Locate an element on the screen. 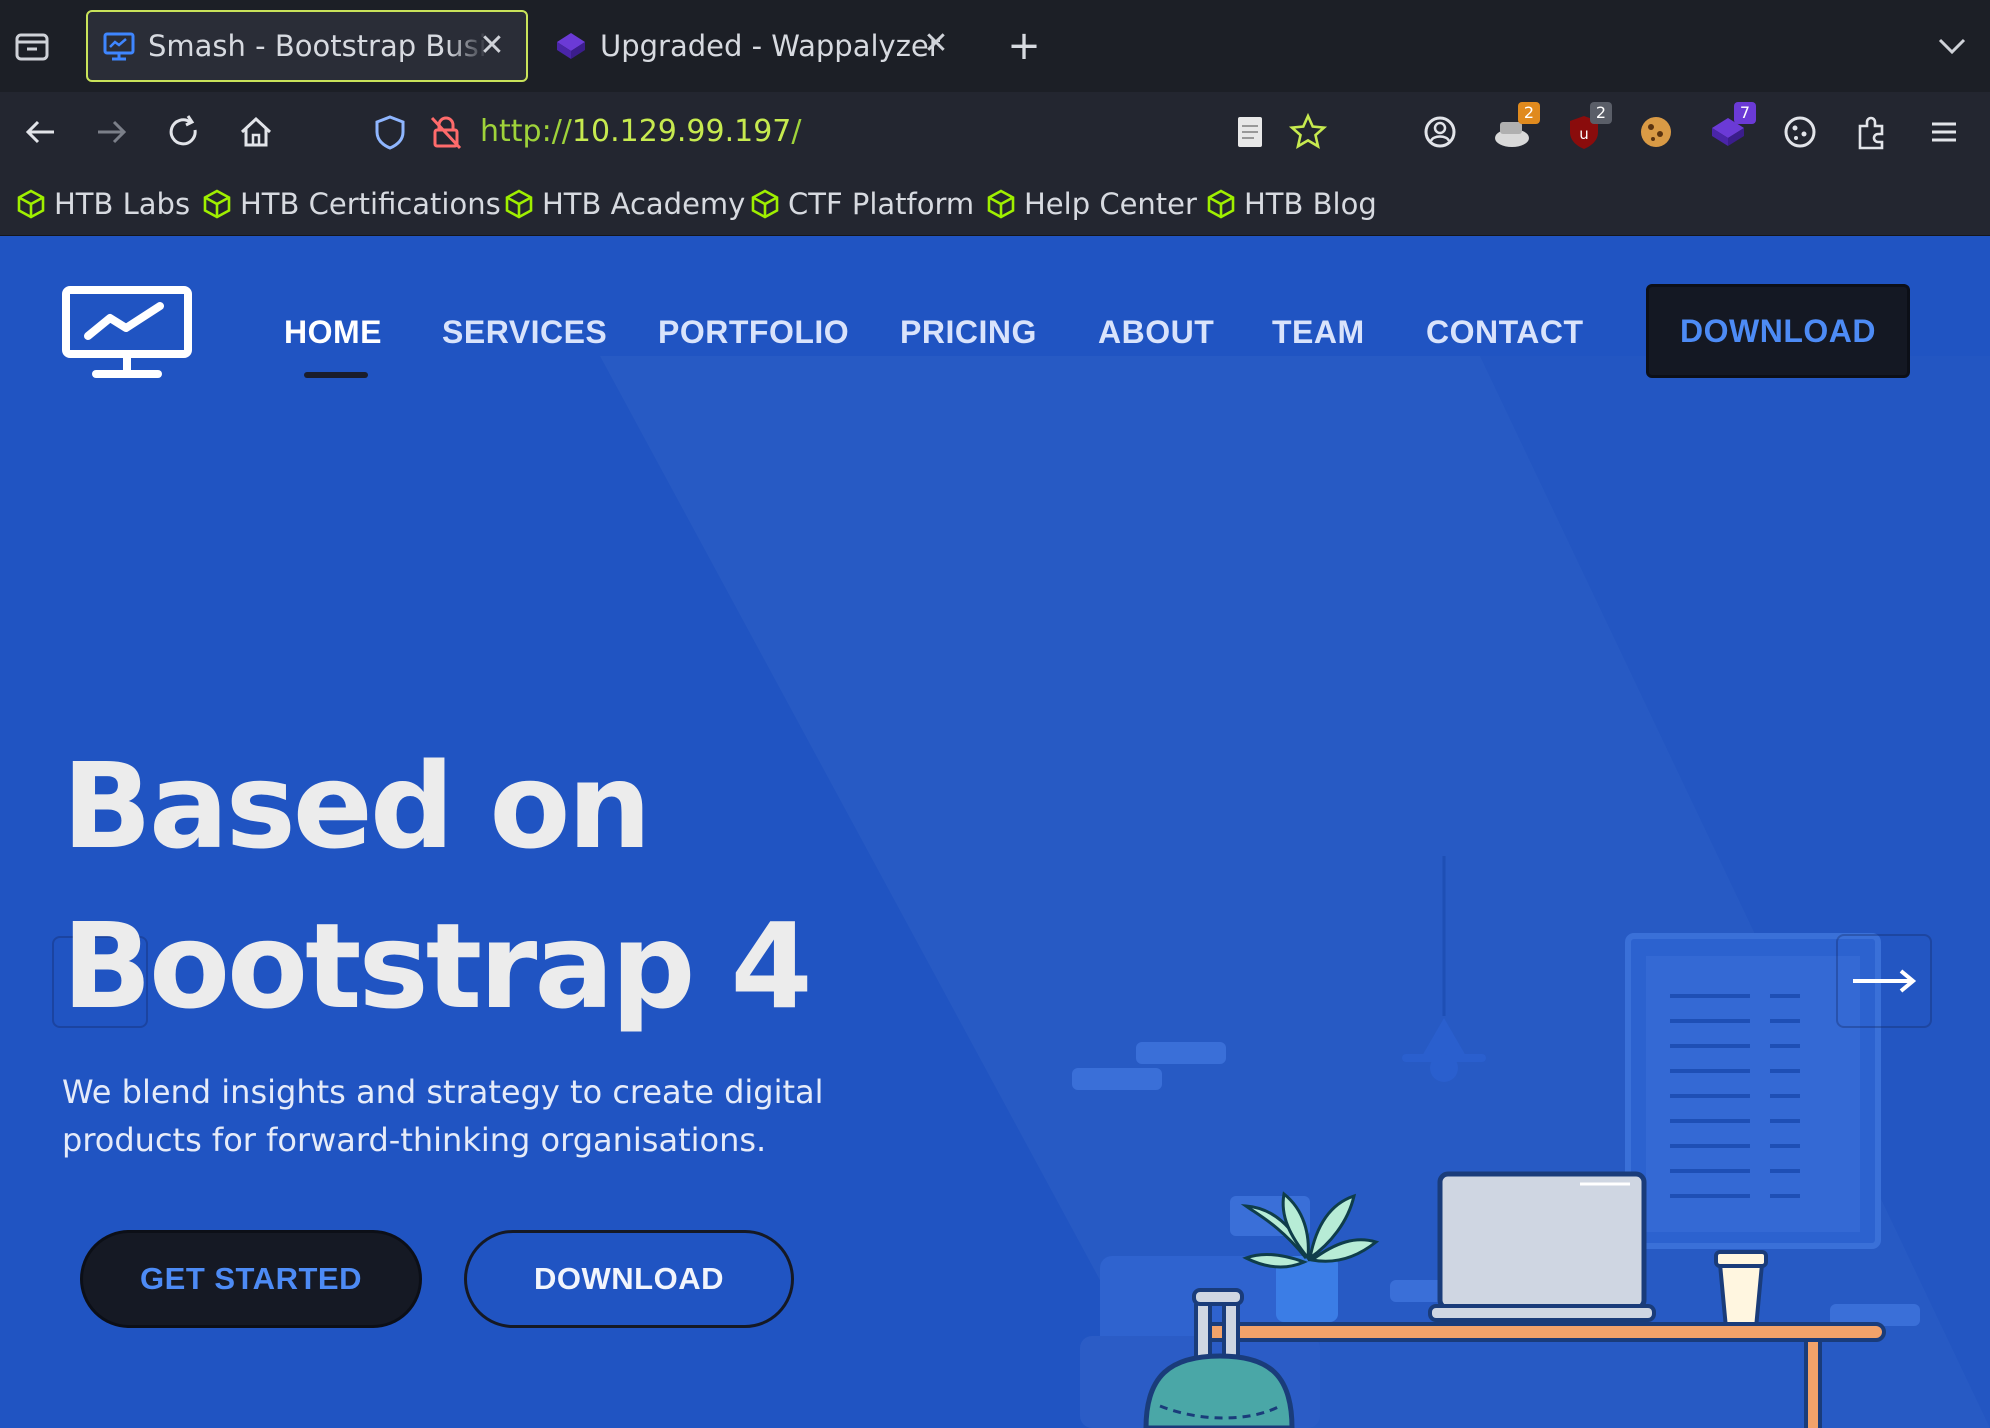 The width and height of the screenshot is (1990, 1428). new-tab-icon: + is located at coordinates (1024, 46).